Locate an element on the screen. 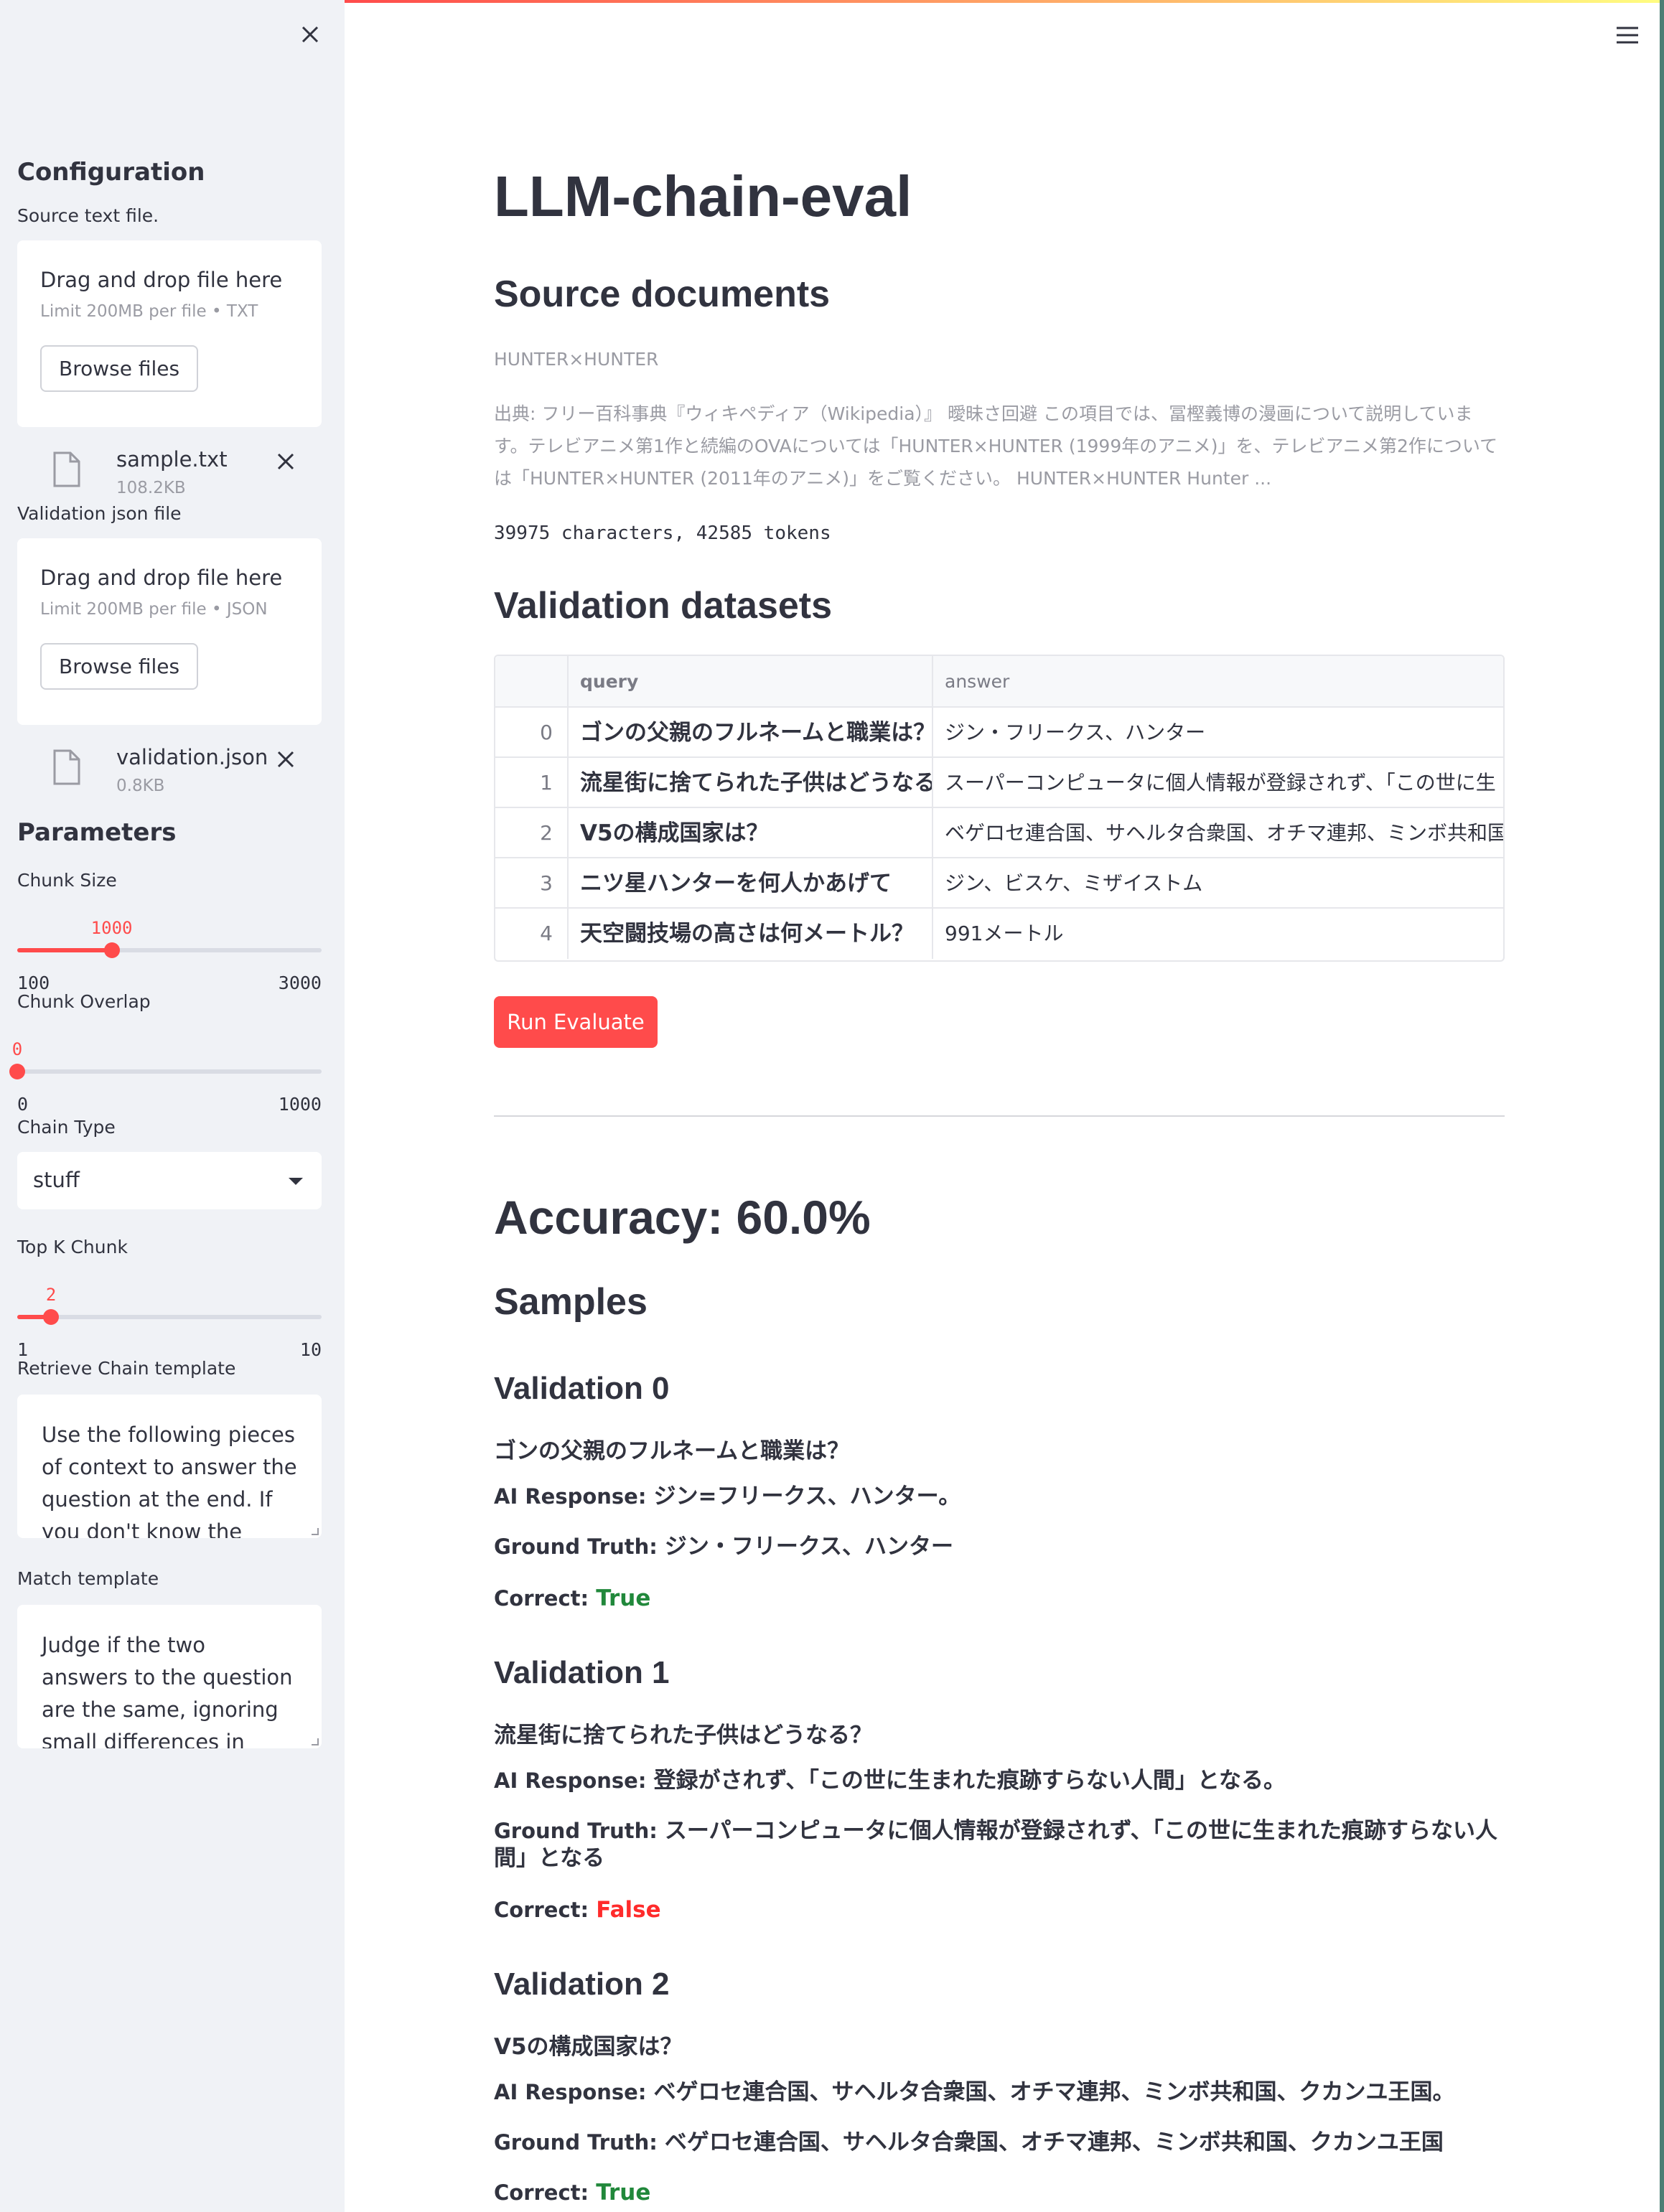  chain-type-select: stuff is located at coordinates (169, 1180).